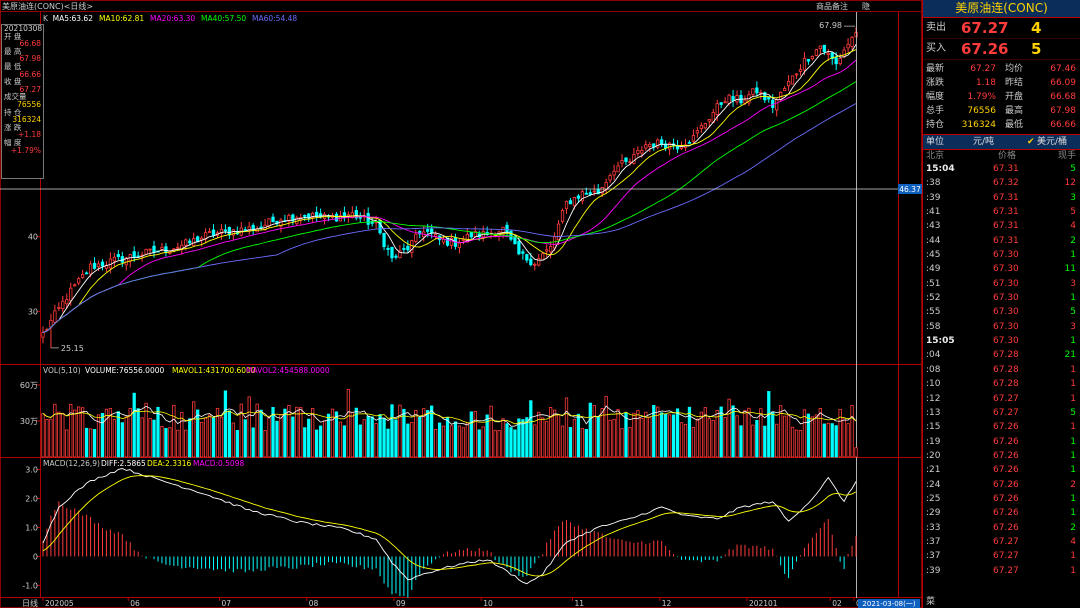 The image size is (1080, 608). I want to click on tick-row: :39 67.31 3, so click(1001, 198).